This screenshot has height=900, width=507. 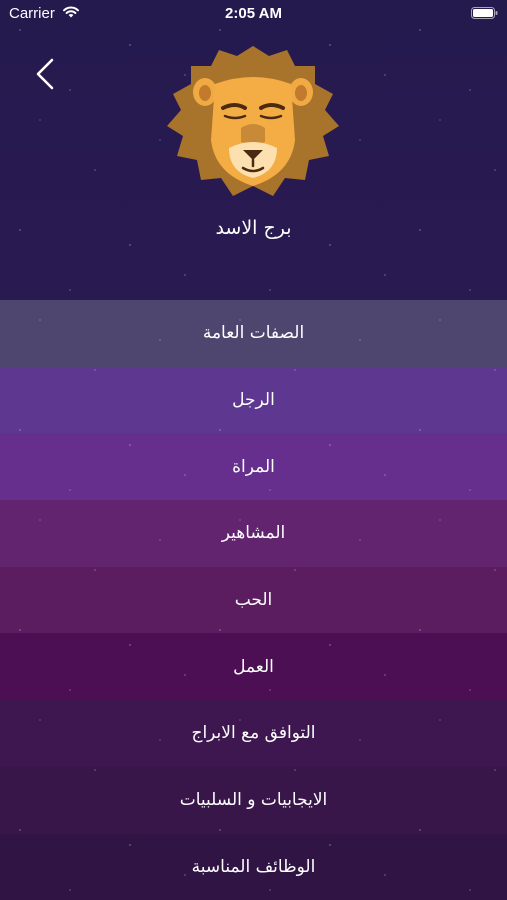 I want to click on menu-item-man: الرجل, so click(x=253, y=400).